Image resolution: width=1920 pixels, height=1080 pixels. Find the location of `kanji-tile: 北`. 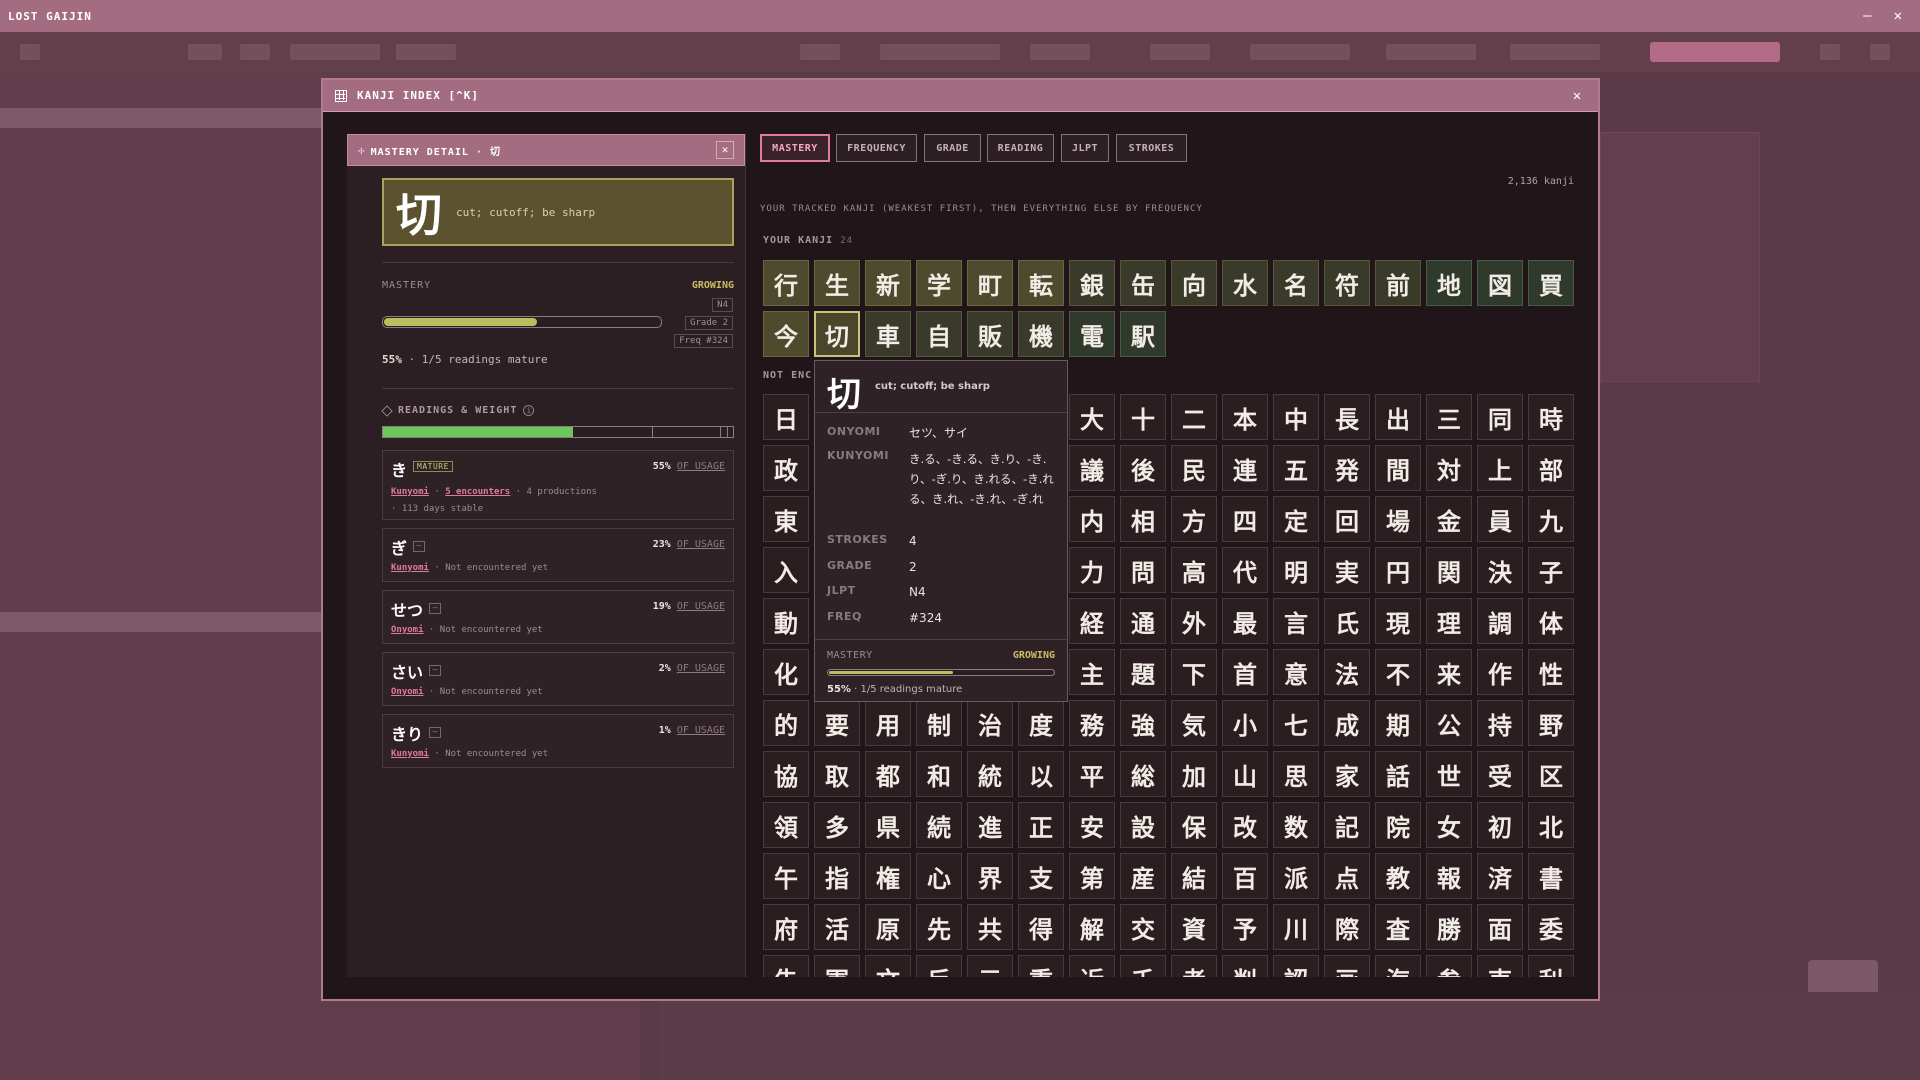

kanji-tile: 北 is located at coordinates (1551, 825).